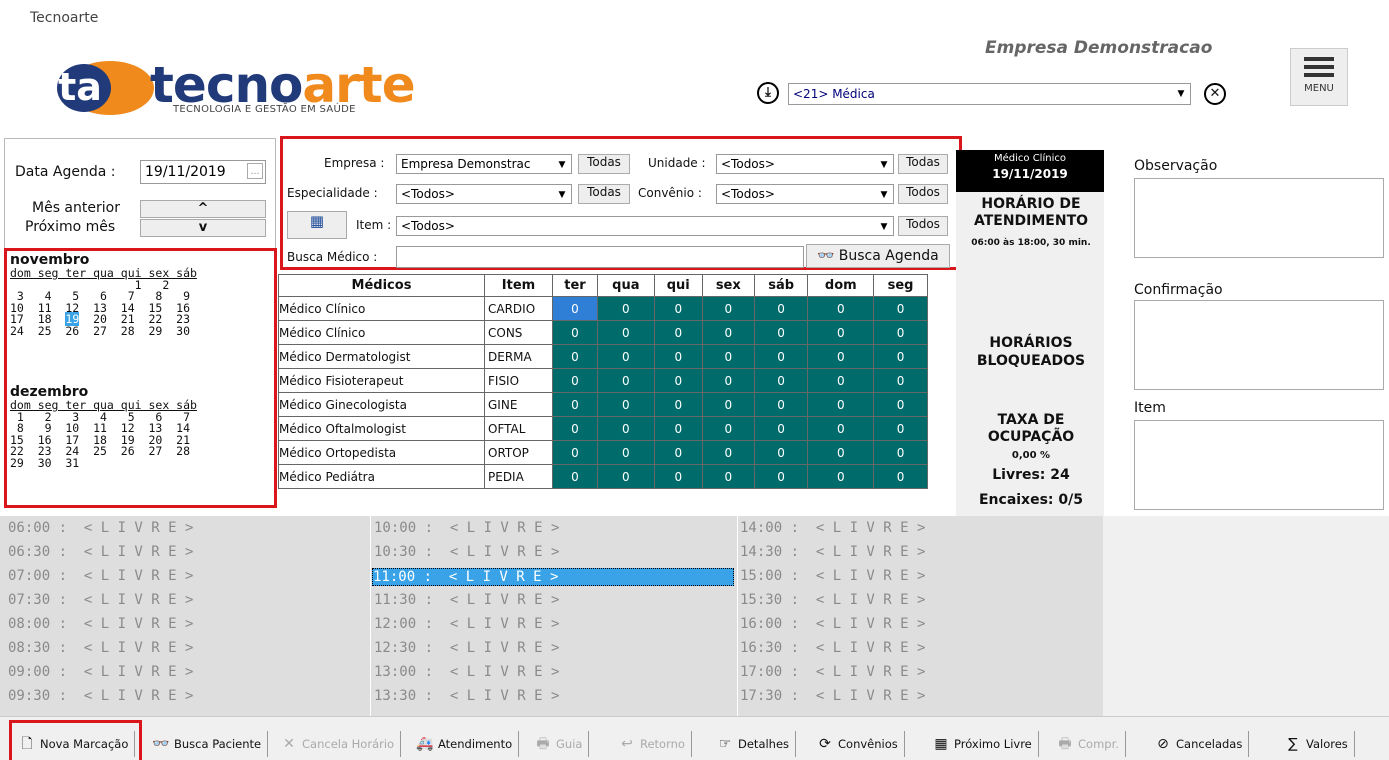  I want to click on time-slot: 09:00 : < L I V R E >, so click(100, 672).